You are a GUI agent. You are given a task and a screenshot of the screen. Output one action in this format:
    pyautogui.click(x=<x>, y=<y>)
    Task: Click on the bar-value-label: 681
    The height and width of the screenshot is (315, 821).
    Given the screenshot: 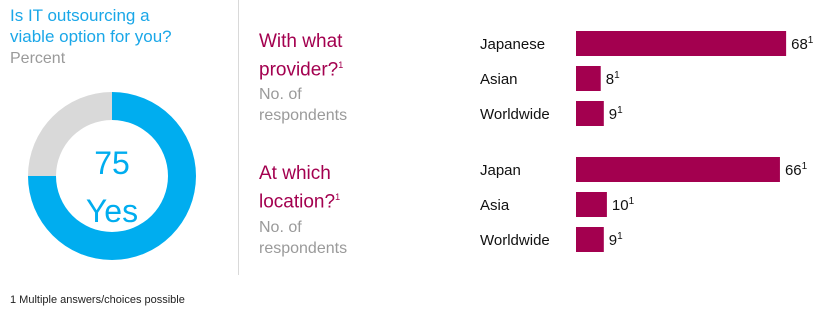 What is the action you would take?
    pyautogui.click(x=802, y=44)
    